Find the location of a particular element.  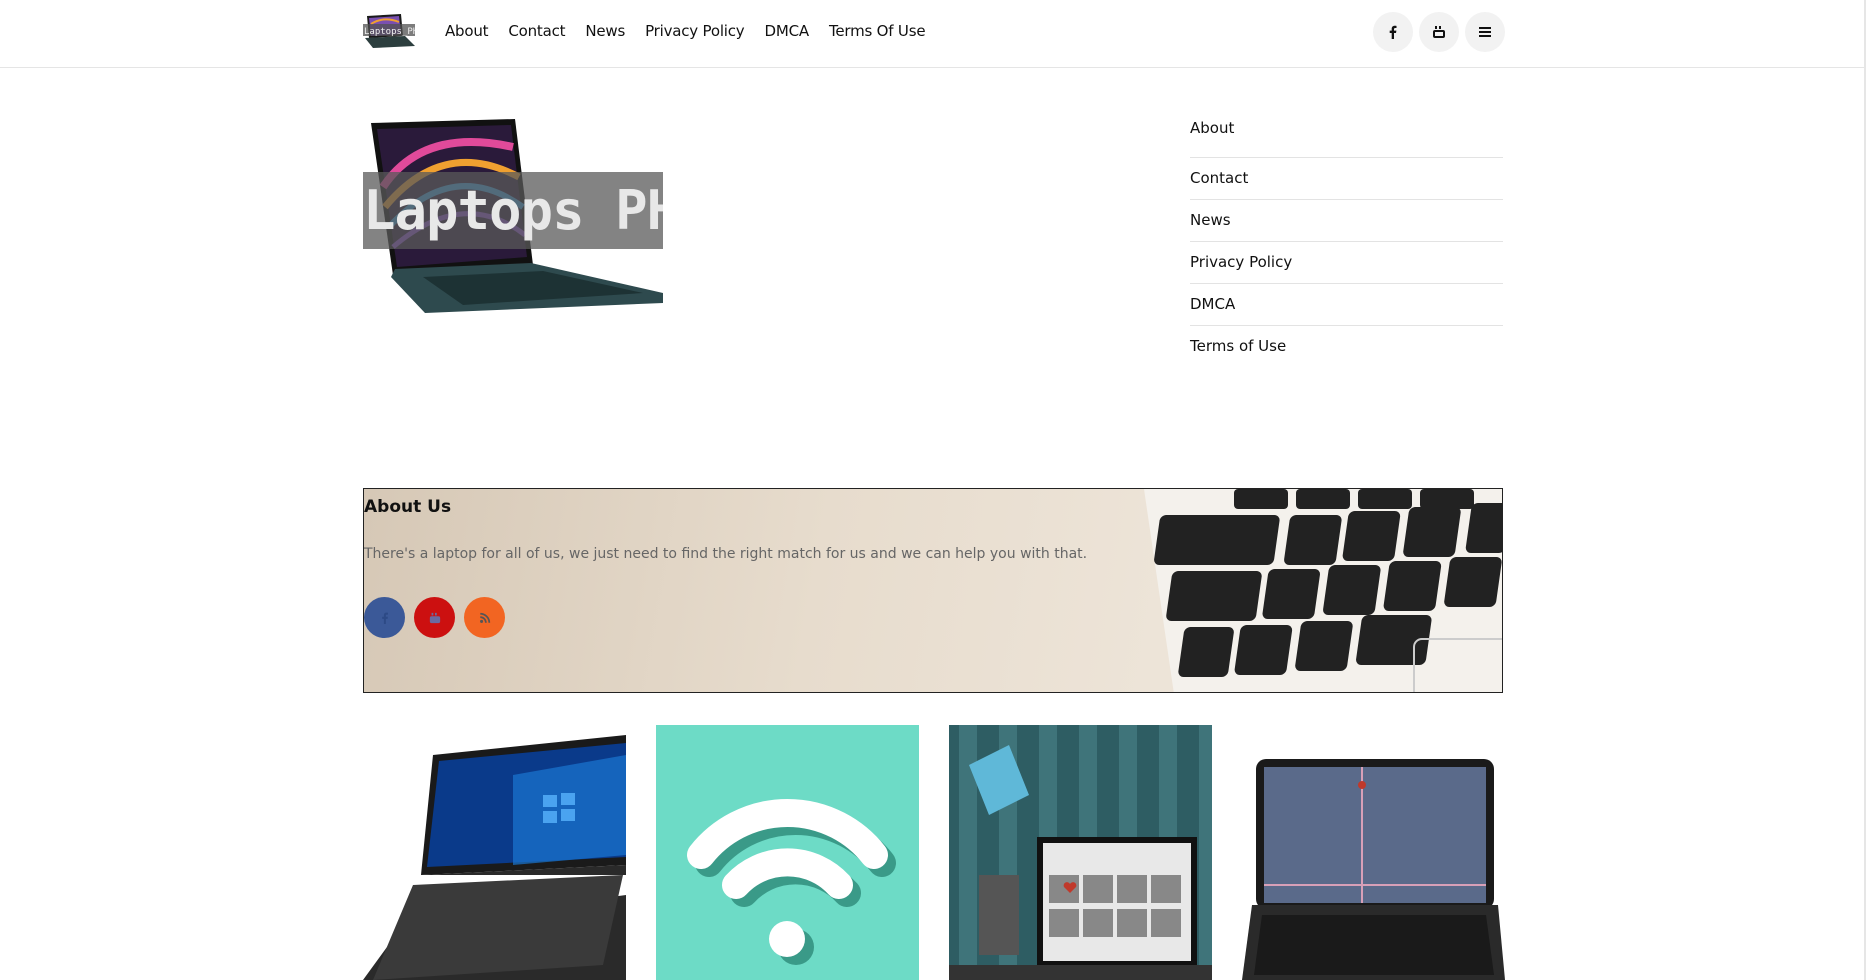

rss-icon is located at coordinates (484, 617).